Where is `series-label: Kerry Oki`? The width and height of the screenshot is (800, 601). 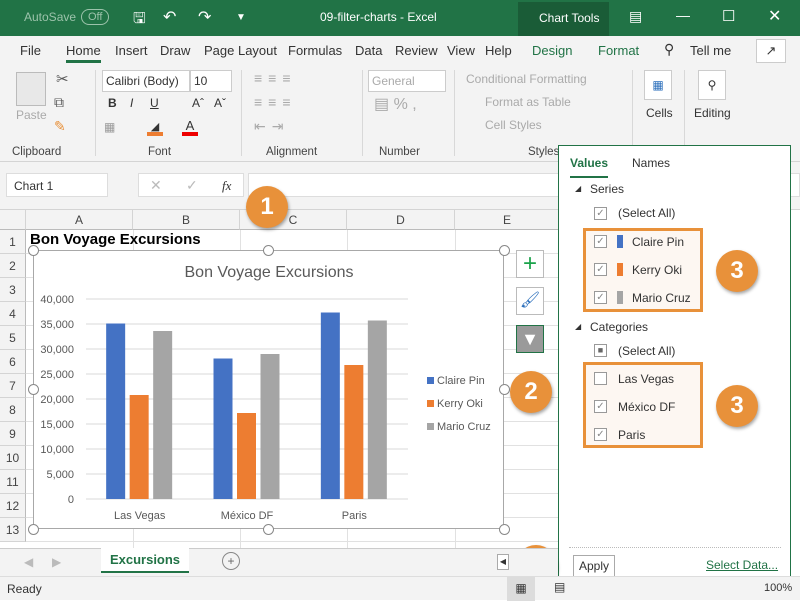 series-label: Kerry Oki is located at coordinates (657, 270).